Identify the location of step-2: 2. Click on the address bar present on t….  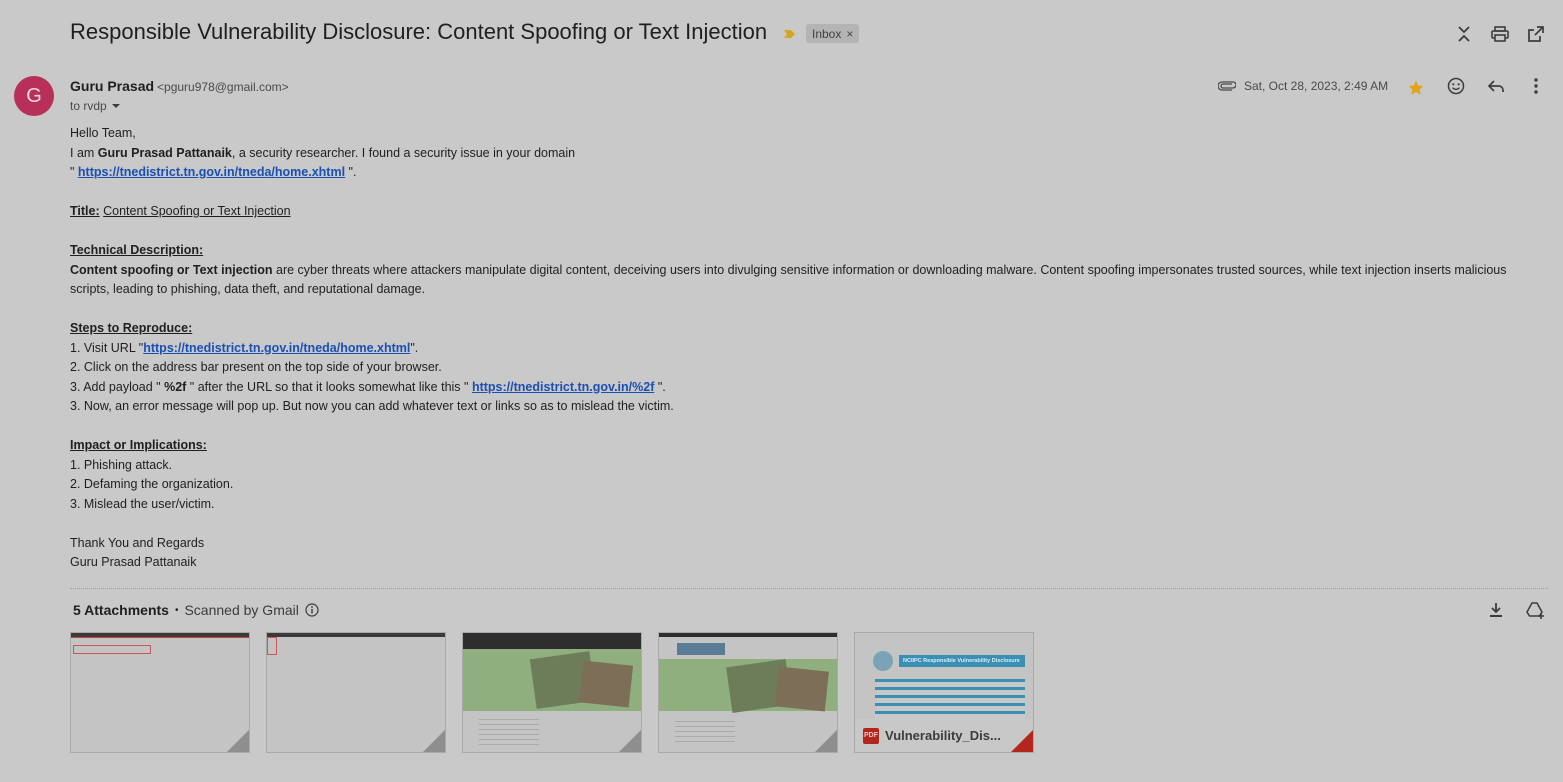
(256, 367).